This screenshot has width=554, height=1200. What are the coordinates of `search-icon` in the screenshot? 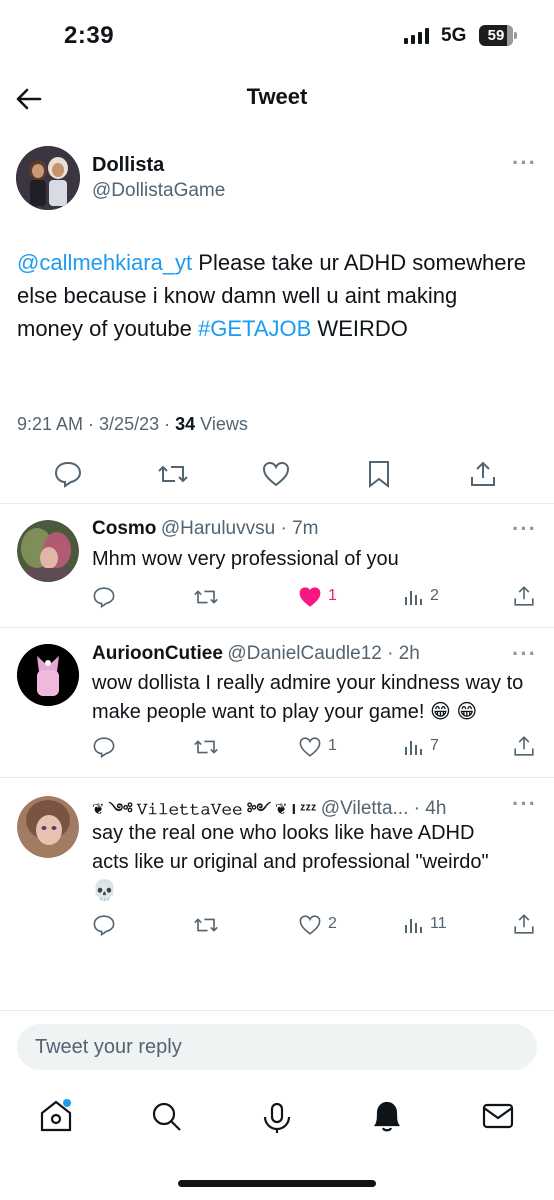 It's located at (167, 1117).